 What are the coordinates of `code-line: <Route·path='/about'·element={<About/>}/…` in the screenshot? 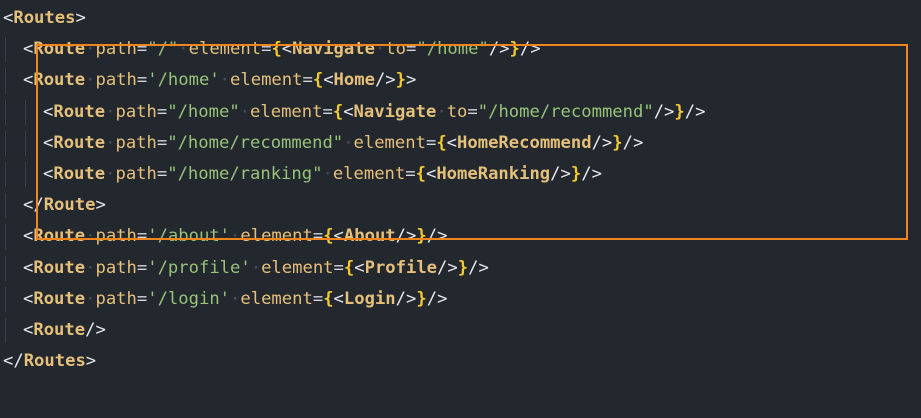 It's located at (354, 236).